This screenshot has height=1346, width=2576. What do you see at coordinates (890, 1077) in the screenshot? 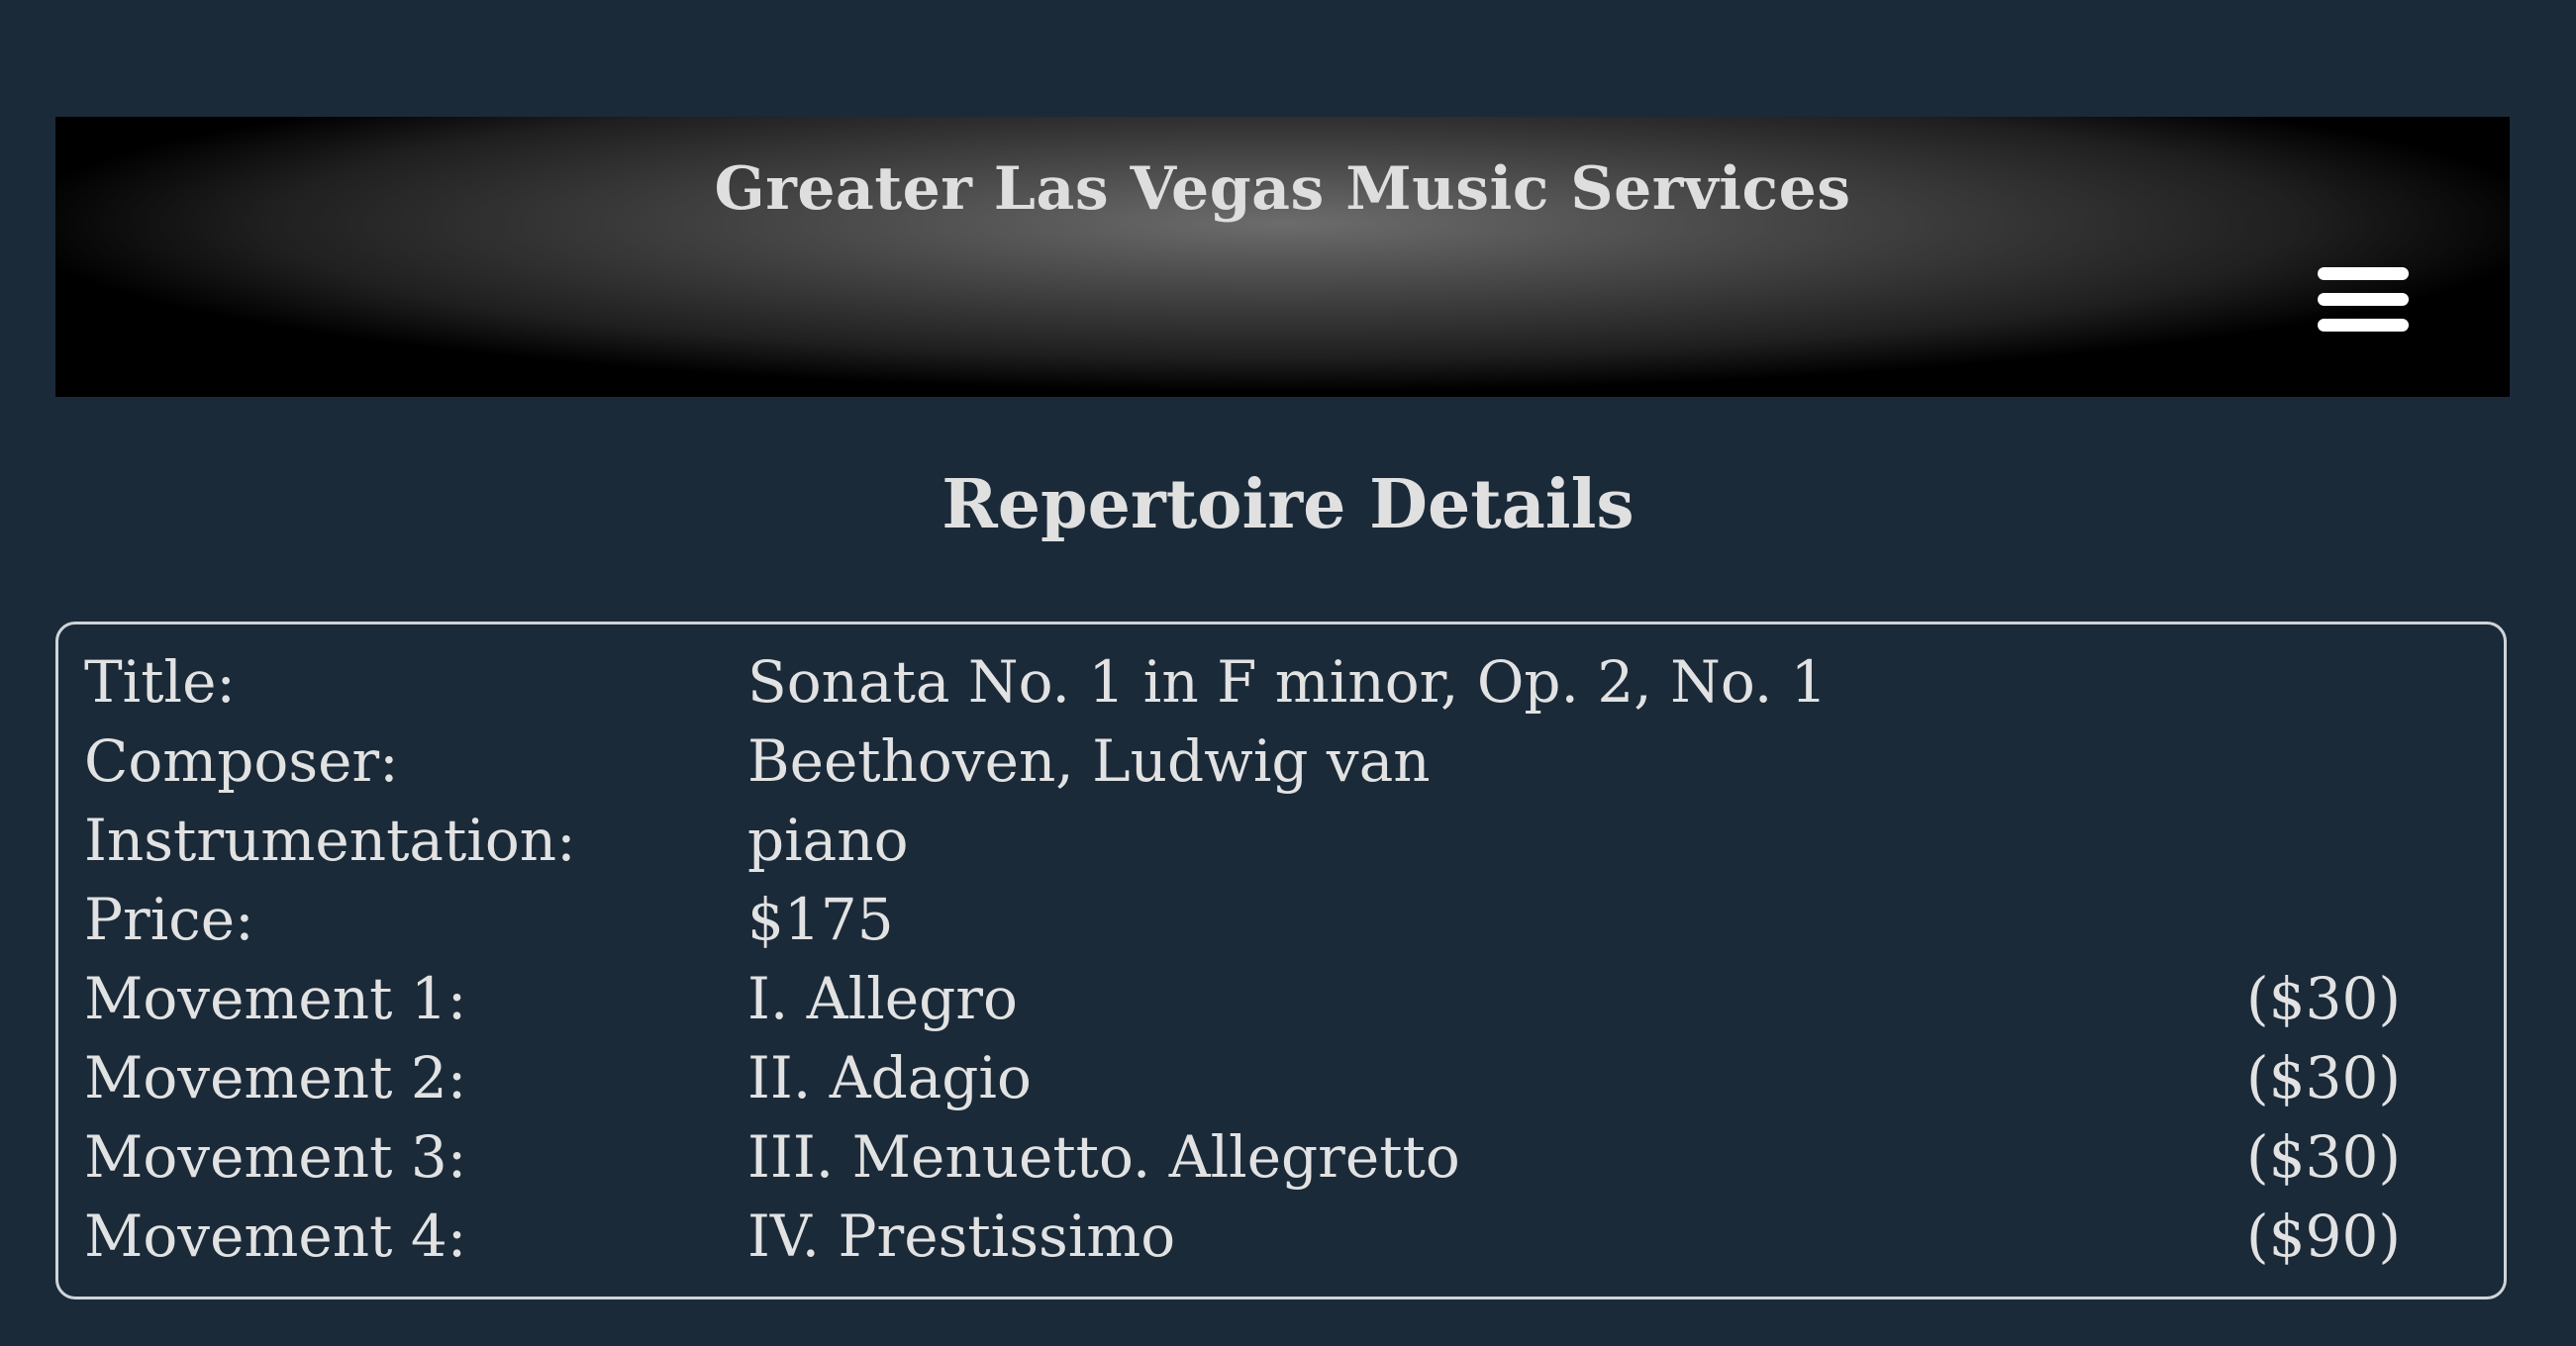
I see `movement-name: II. Adagio` at bounding box center [890, 1077].